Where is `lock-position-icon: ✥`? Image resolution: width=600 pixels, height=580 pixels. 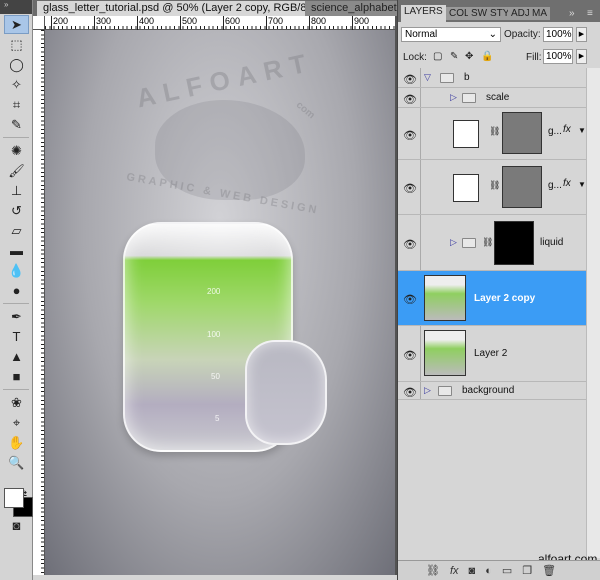
lock-position-icon: ✥ is located at coordinates (469, 56).